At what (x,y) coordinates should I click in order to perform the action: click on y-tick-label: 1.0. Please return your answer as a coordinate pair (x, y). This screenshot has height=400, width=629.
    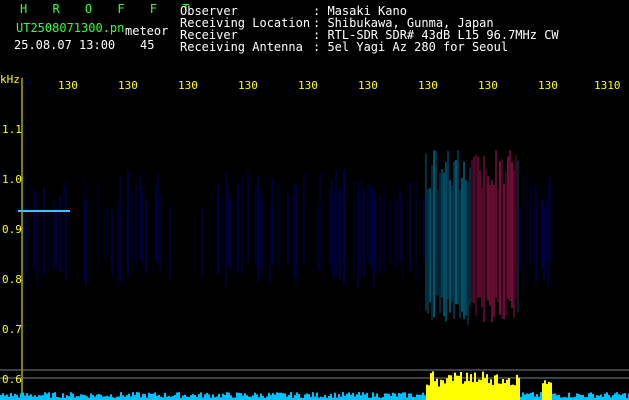
    Looking at the image, I should click on (12, 179).